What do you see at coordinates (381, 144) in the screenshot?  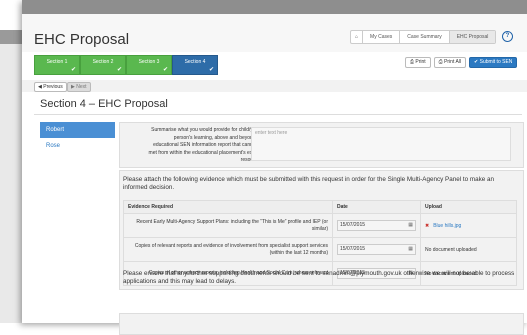 I see `question-textarea: enter text here` at bounding box center [381, 144].